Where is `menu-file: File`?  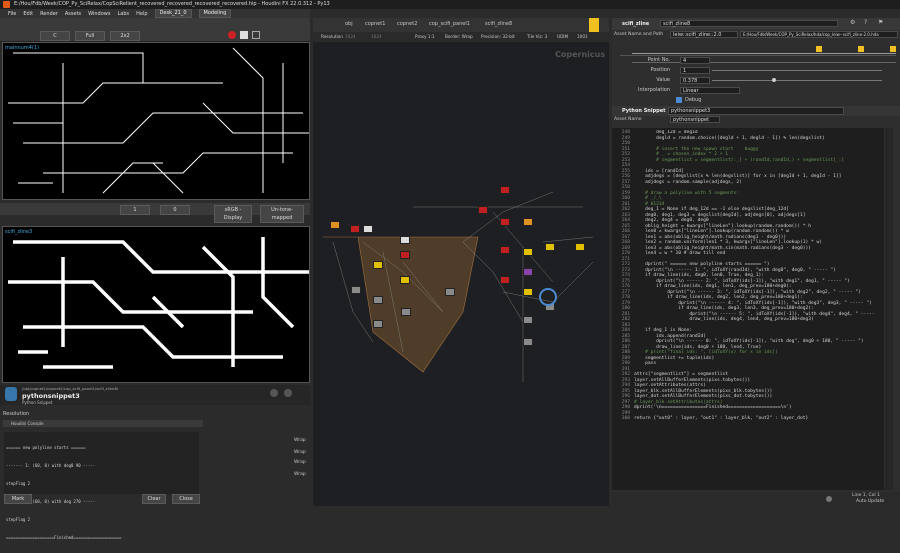 menu-file: File is located at coordinates (12, 14).